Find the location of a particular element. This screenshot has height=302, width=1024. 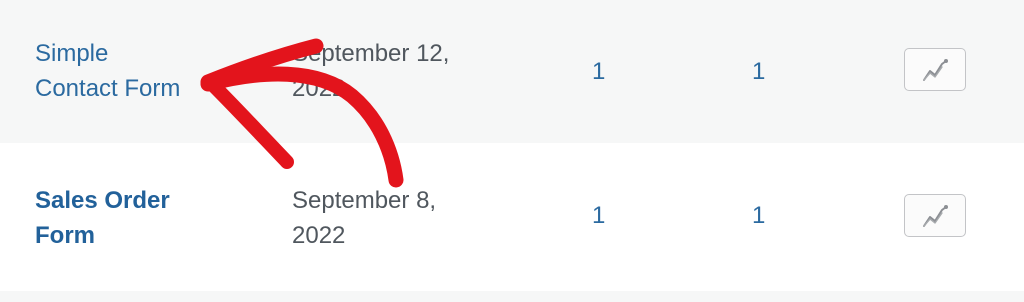

form-title-link: Simple Contact Form is located at coordinates (130, 71).